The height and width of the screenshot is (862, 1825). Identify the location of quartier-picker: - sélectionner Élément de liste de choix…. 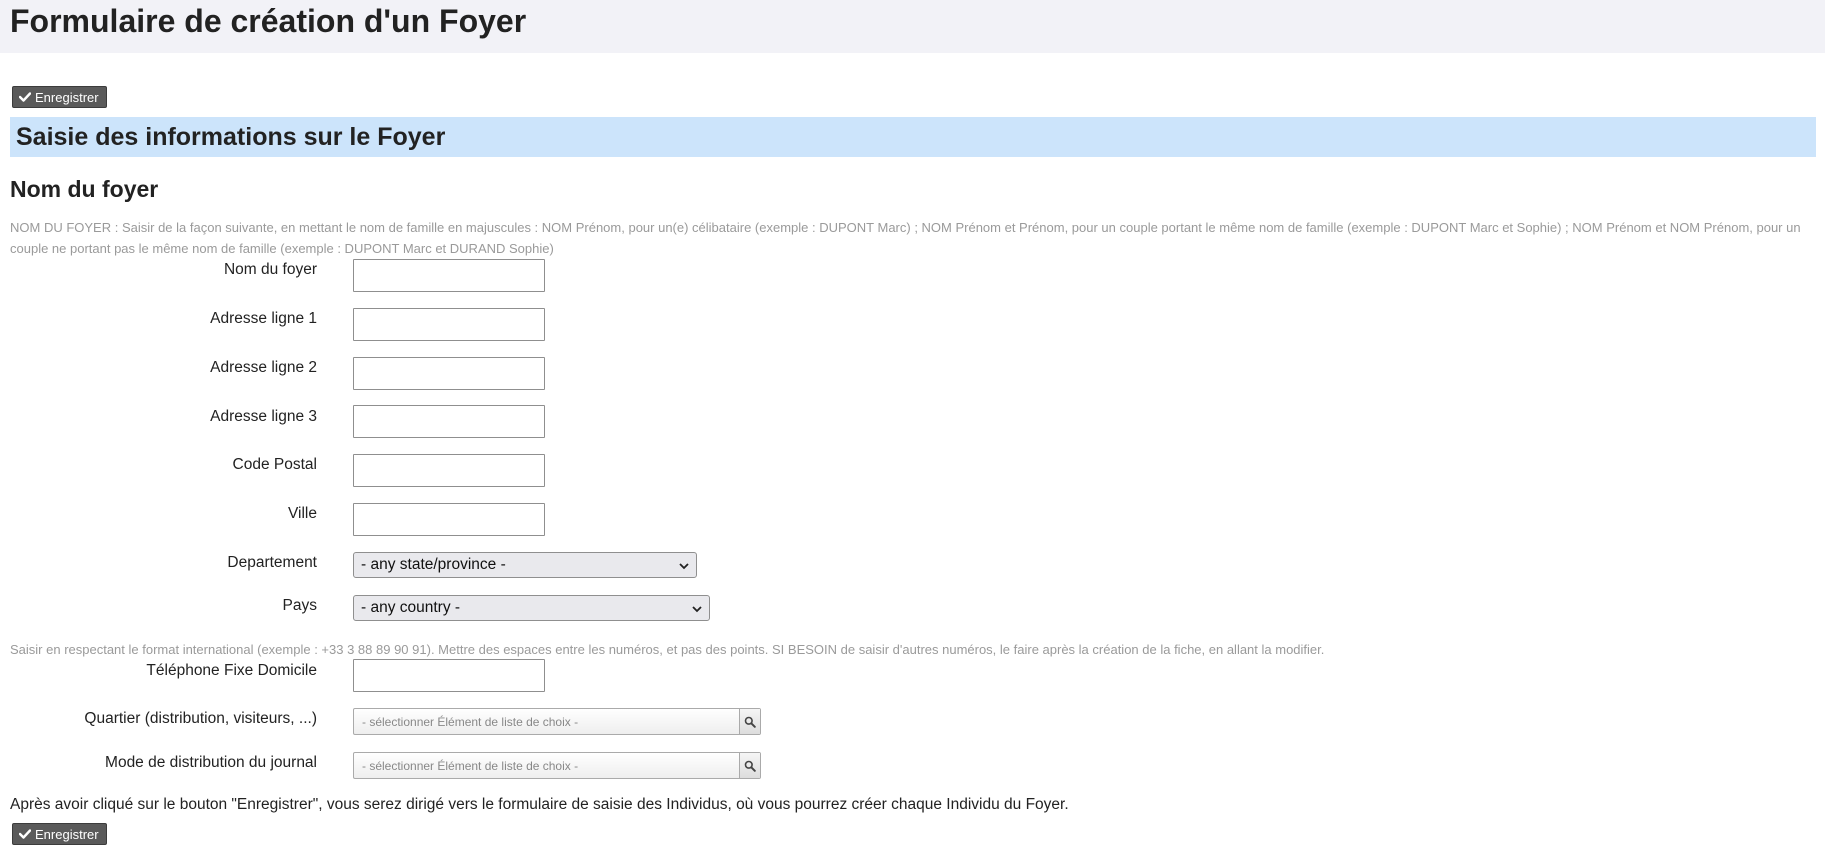
(557, 721).